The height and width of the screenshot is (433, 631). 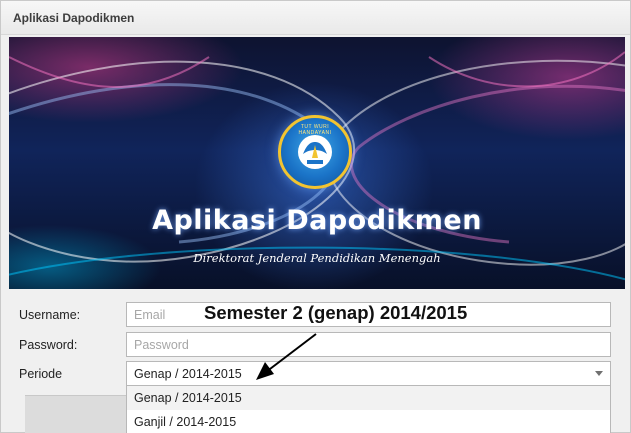 What do you see at coordinates (188, 374) in the screenshot?
I see `periode-selected-value: Genap / 2014-2015` at bounding box center [188, 374].